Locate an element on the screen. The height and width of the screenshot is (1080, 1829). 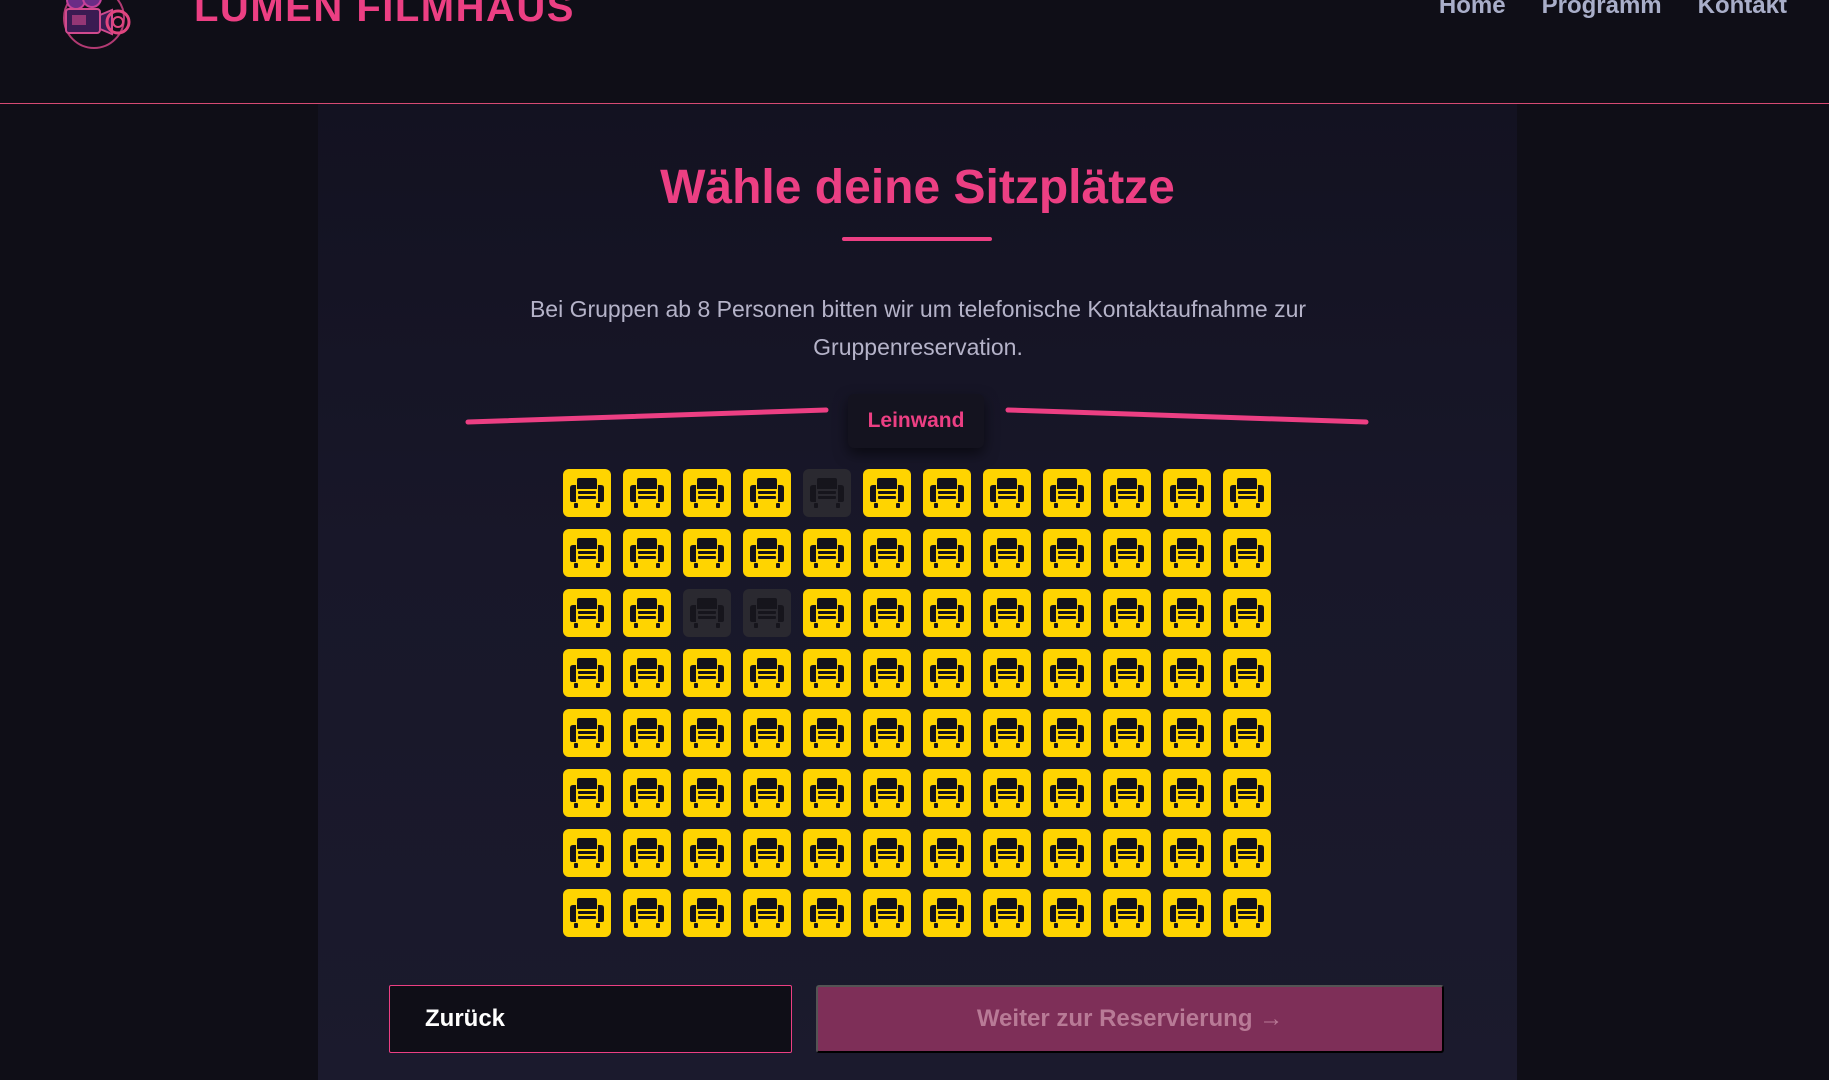
nav-programm: Programm is located at coordinates (1602, 10).